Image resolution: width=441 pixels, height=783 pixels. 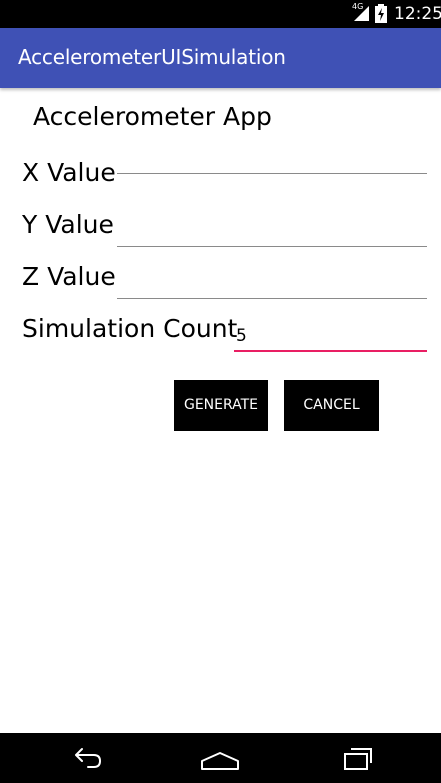 What do you see at coordinates (152, 116) in the screenshot?
I see `page-heading: Accelerometer App` at bounding box center [152, 116].